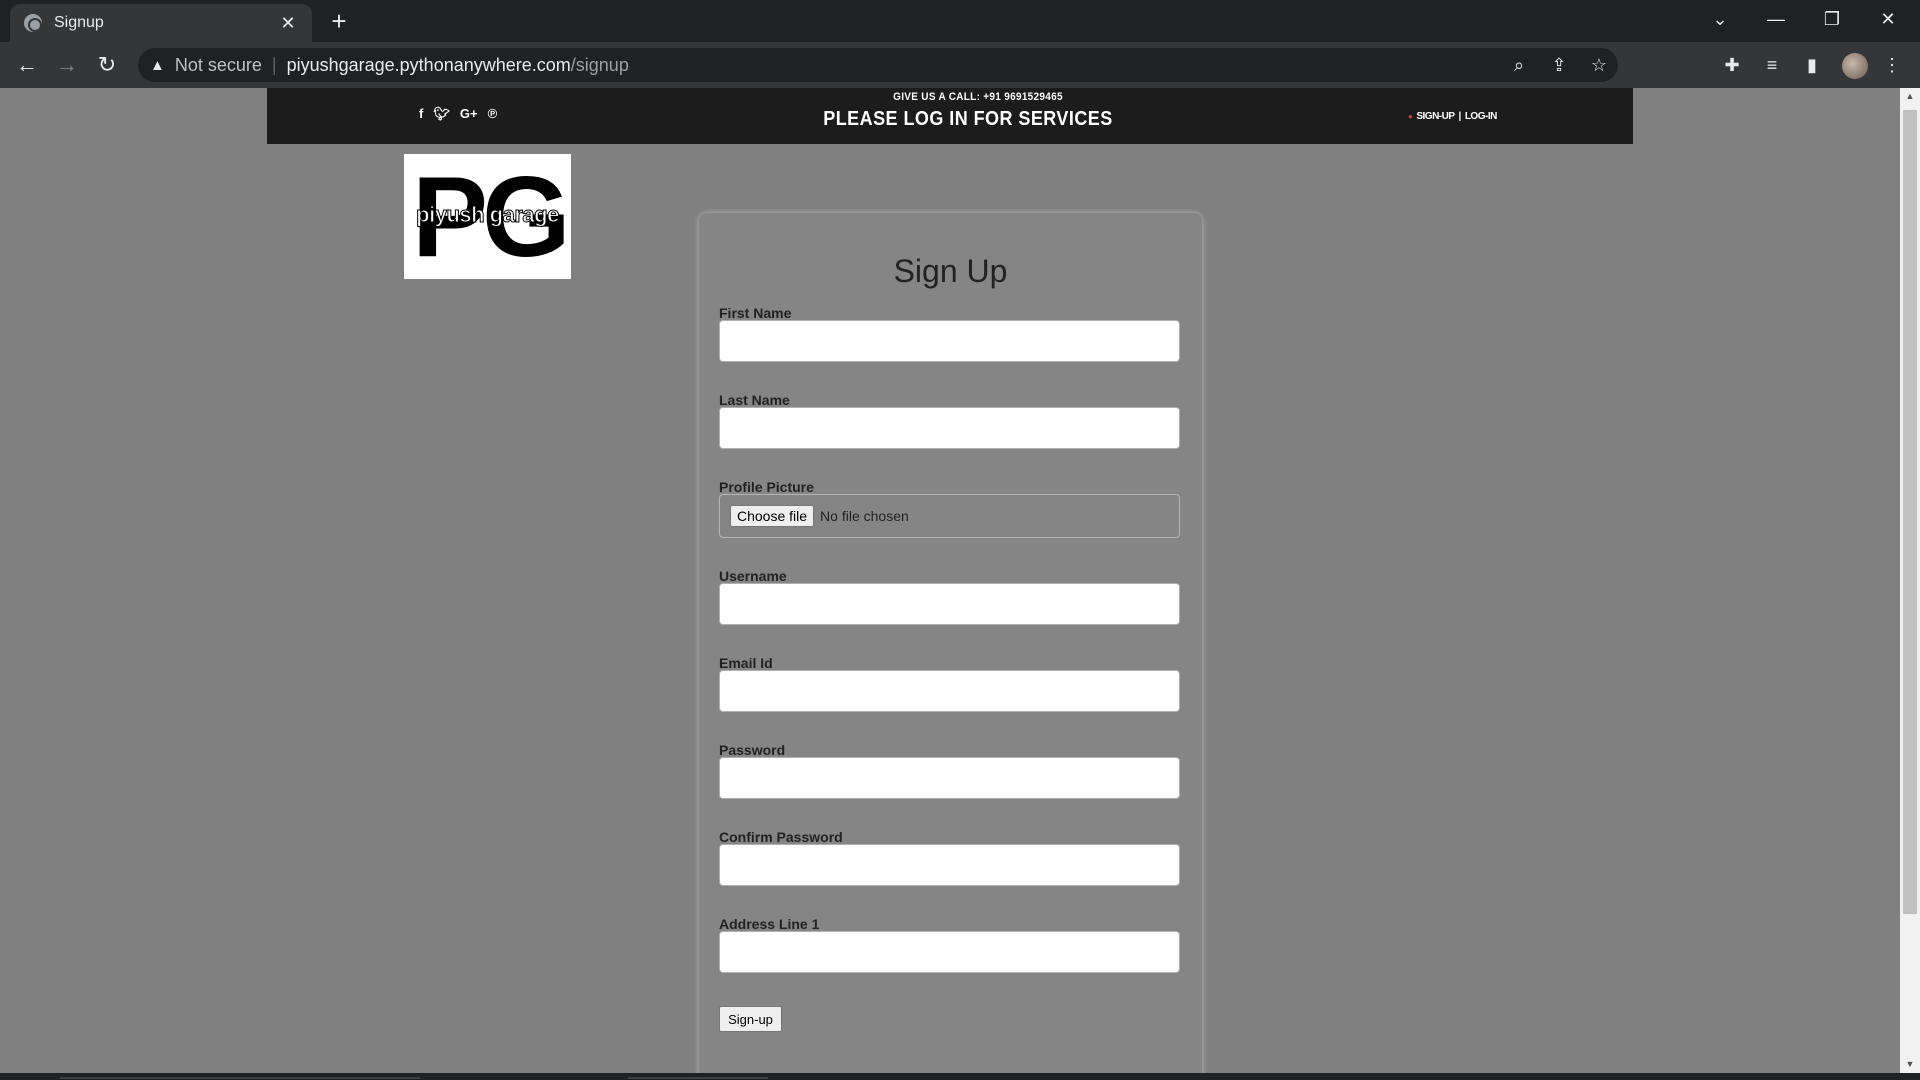 The width and height of the screenshot is (1920, 1080). What do you see at coordinates (769, 924) in the screenshot?
I see `address-line-1-label: Address Line 1` at bounding box center [769, 924].